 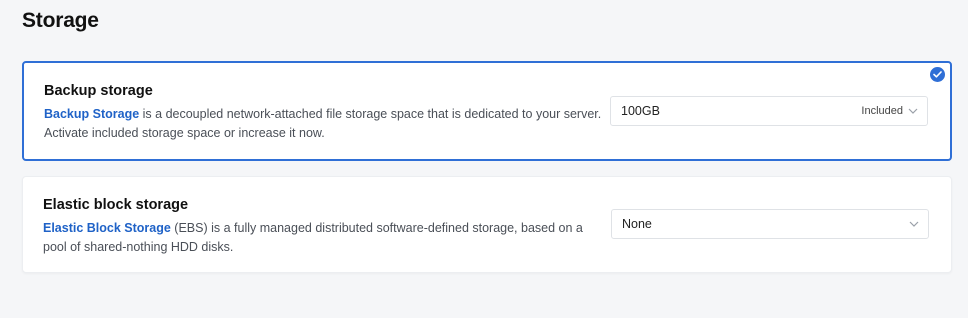 I want to click on included-badge: Included, so click(x=882, y=111).